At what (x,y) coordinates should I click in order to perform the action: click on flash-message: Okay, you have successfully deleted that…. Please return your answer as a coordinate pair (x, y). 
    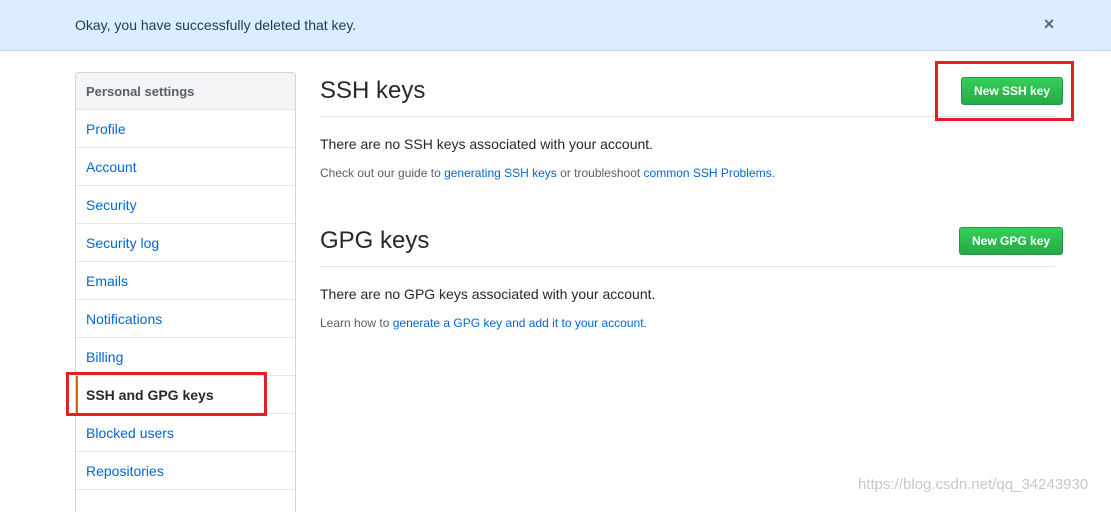
    Looking at the image, I should click on (216, 25).